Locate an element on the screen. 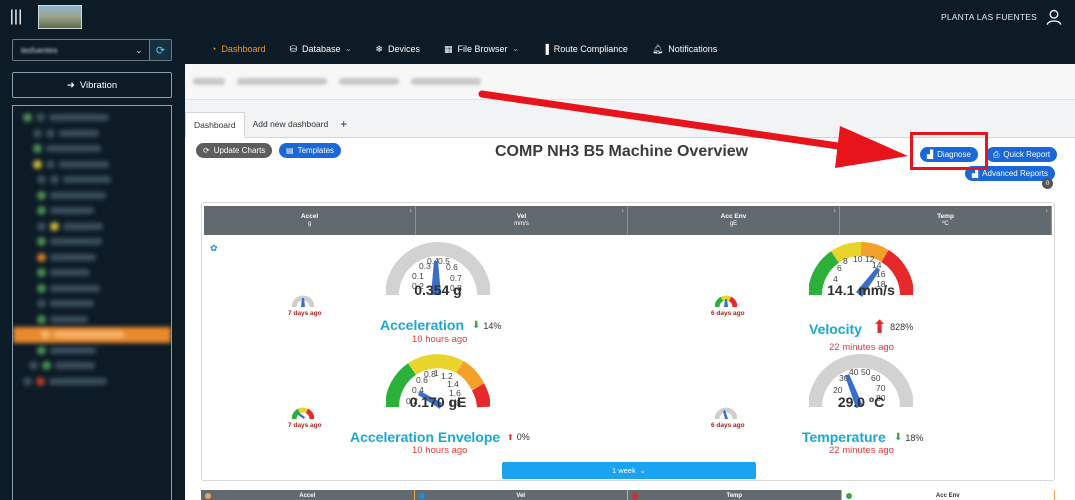 Image resolution: width=1075 pixels, height=500 pixels. acceleration-change: ⬇ 14% is located at coordinates (487, 325).